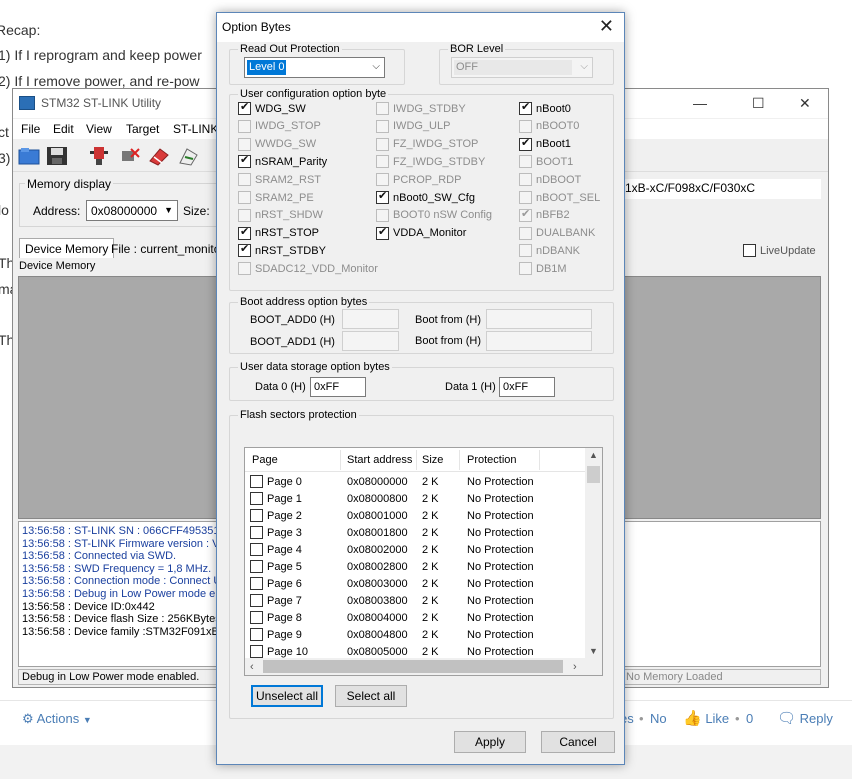  What do you see at coordinates (593, 455) in the screenshot?
I see `scroll-up-icon: ▲` at bounding box center [593, 455].